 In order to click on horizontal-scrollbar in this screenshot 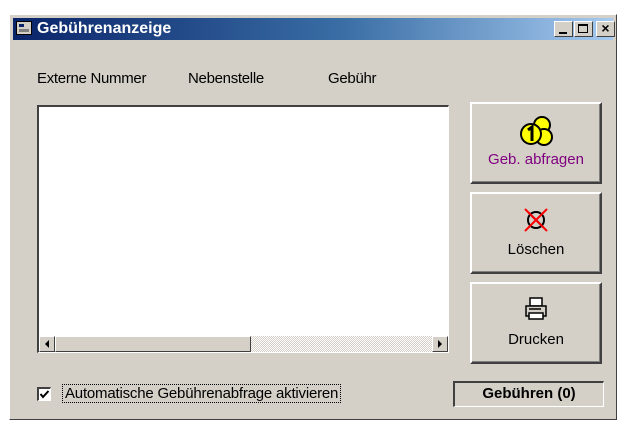, I will do `click(243, 344)`.